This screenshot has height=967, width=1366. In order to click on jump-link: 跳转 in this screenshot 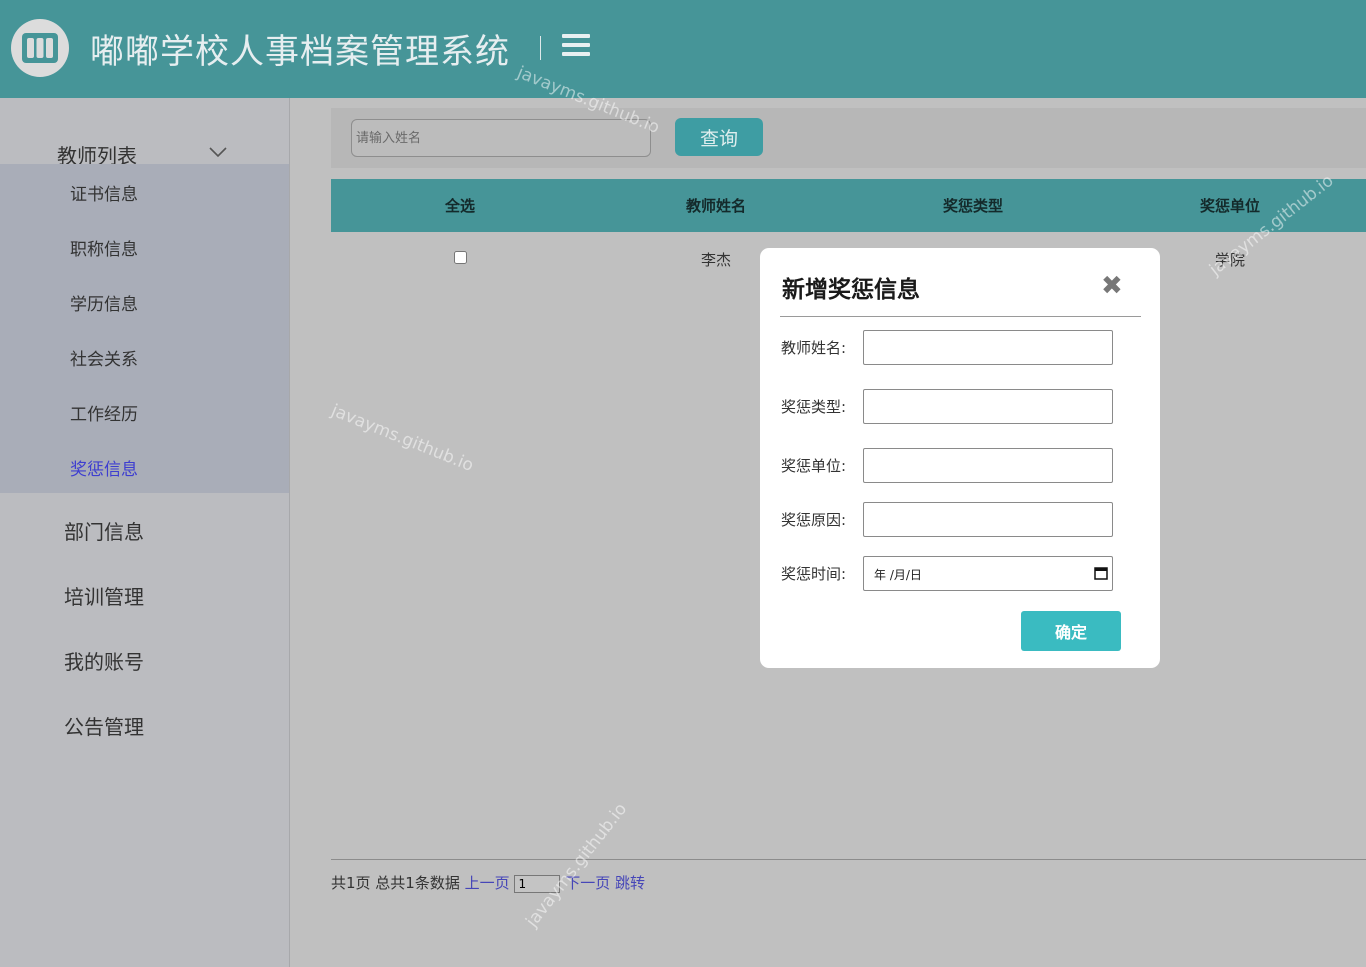, I will do `click(630, 883)`.